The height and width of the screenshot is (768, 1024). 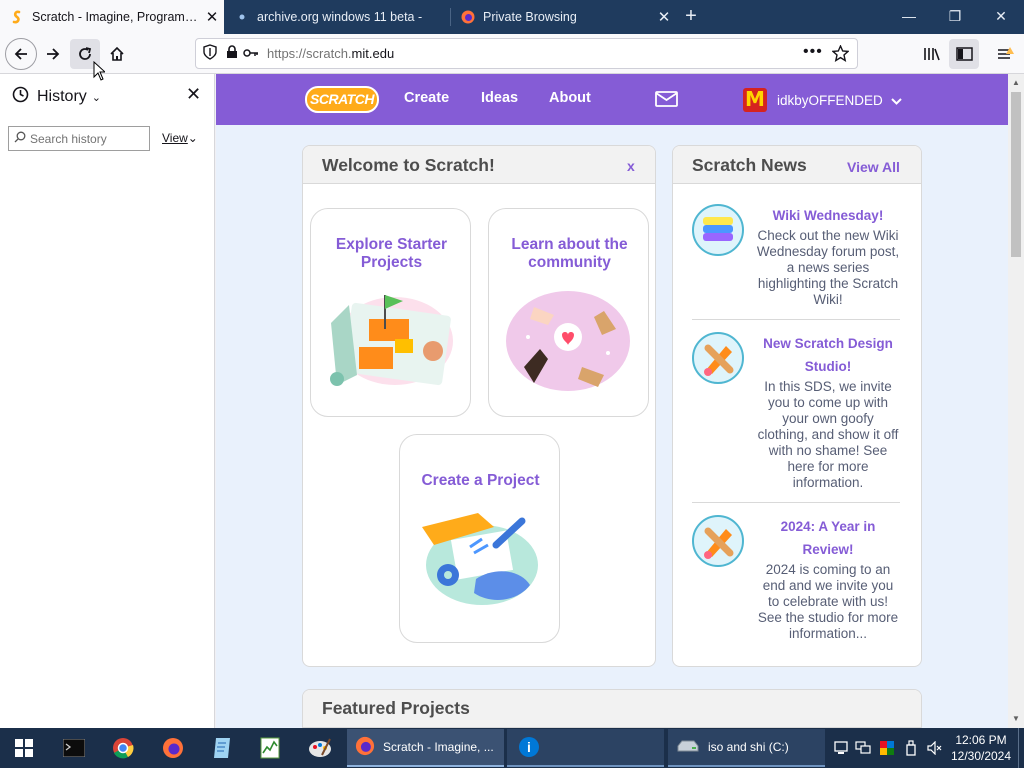 What do you see at coordinates (526, 53) in the screenshot?
I see `url-bar: https://scratch.mit.edu •••` at bounding box center [526, 53].